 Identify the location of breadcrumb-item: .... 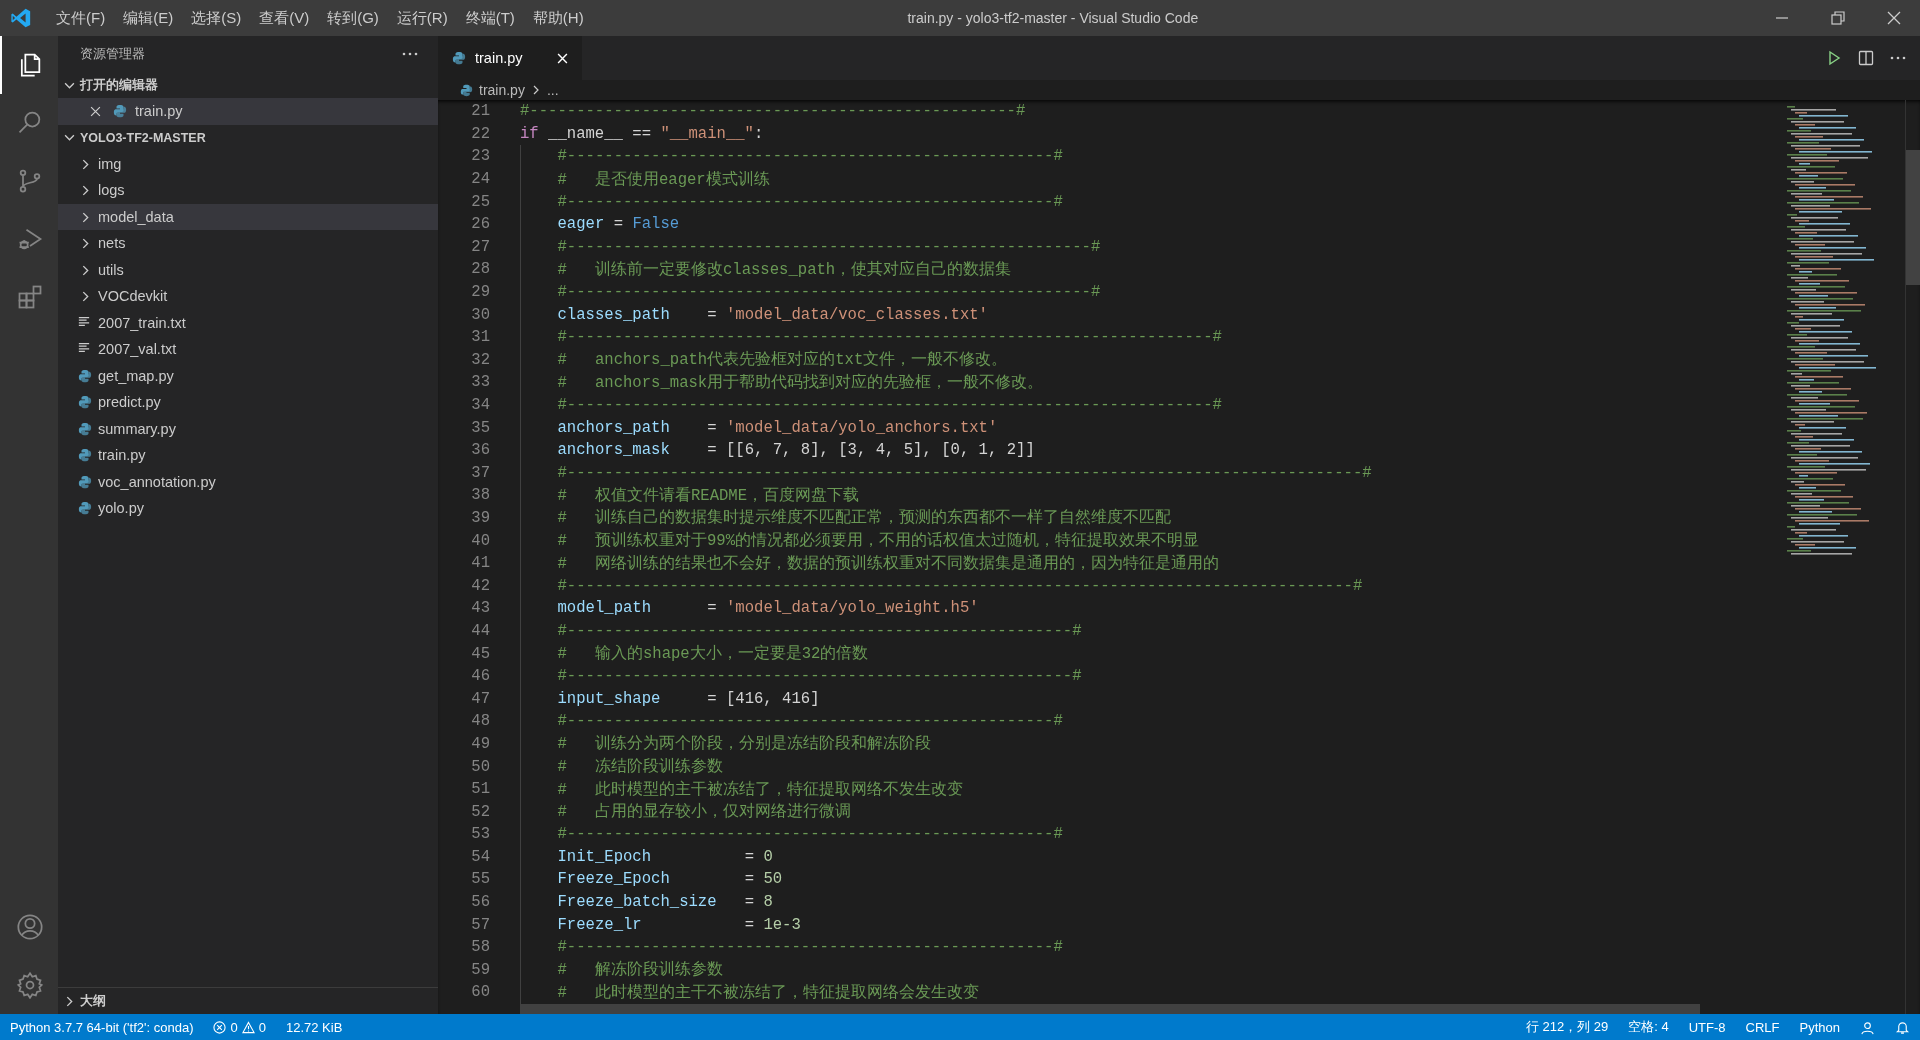
(552, 90).